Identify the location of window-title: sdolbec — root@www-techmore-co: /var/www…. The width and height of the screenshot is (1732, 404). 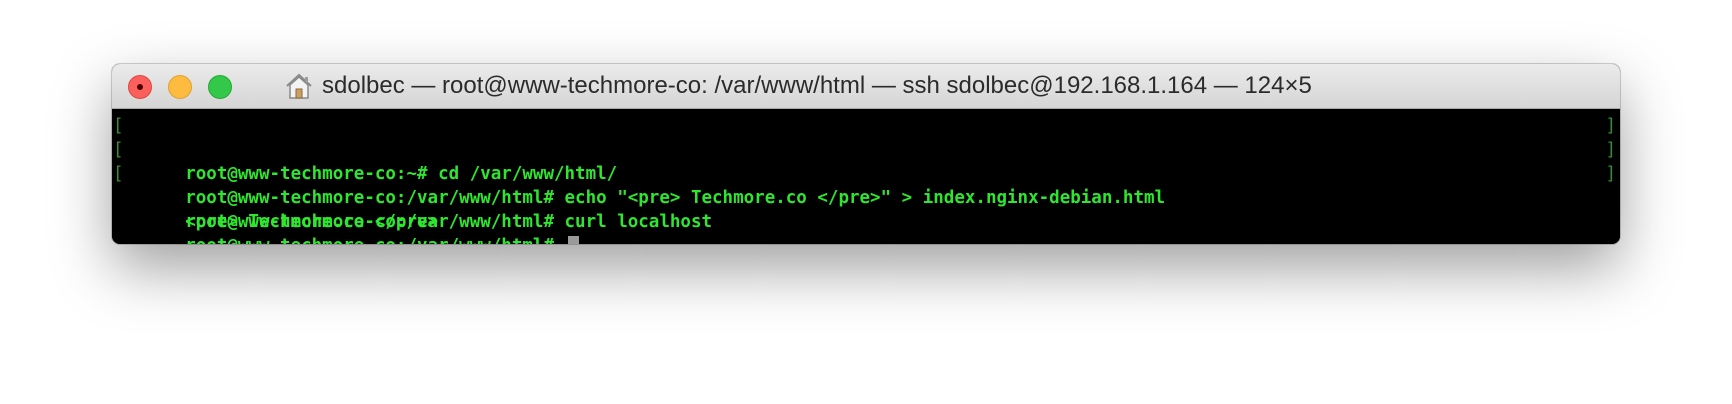
(817, 85).